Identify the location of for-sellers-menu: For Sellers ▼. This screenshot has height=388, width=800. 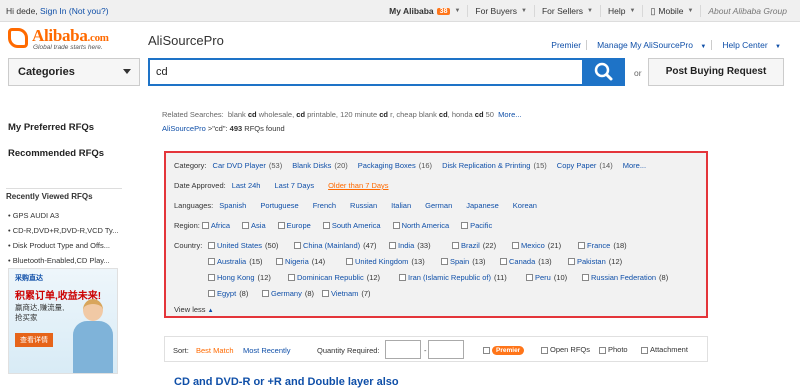
(566, 11).